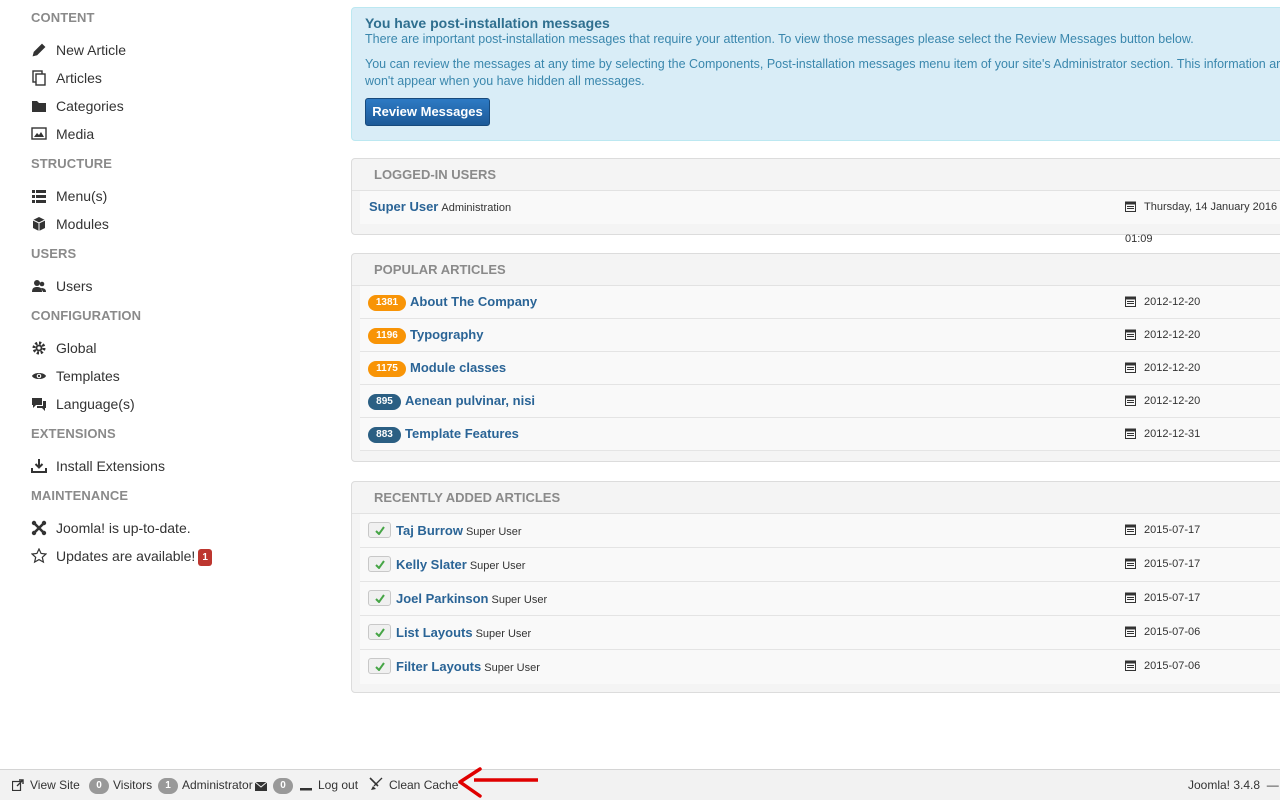 The height and width of the screenshot is (800, 1280). What do you see at coordinates (170, 50) in the screenshot?
I see `sidebar-item-new-article: New Article` at bounding box center [170, 50].